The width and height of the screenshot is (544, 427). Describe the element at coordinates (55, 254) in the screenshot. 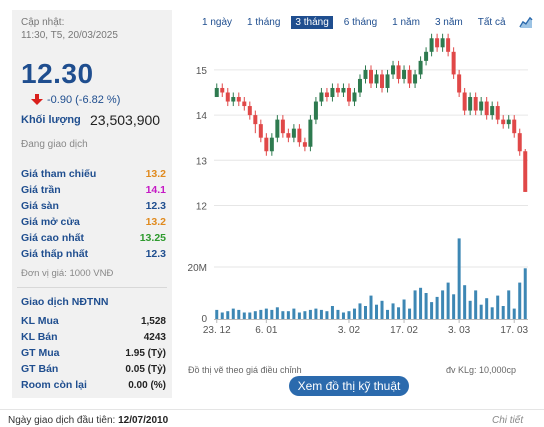

I see `price-label: Giá thấp nhất` at that location.